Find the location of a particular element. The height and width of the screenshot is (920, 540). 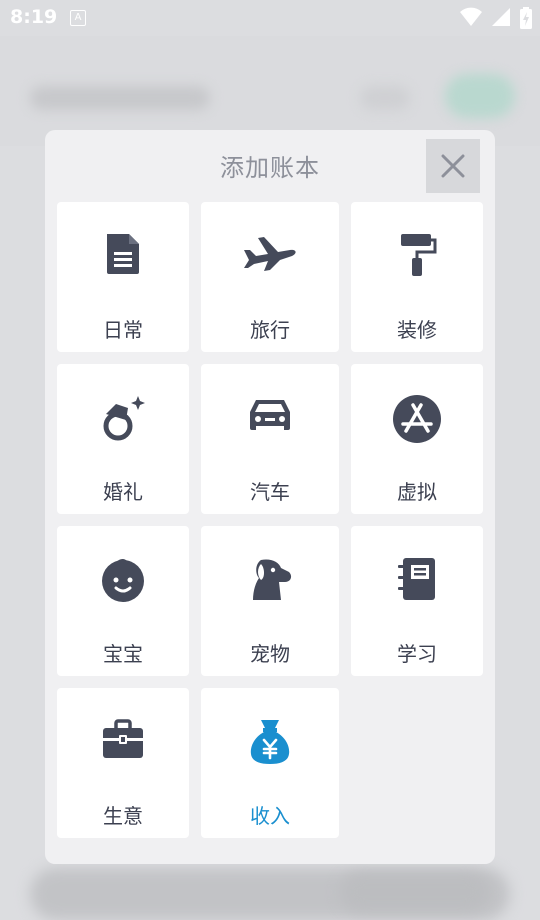

baby-face-icon is located at coordinates (123, 580).